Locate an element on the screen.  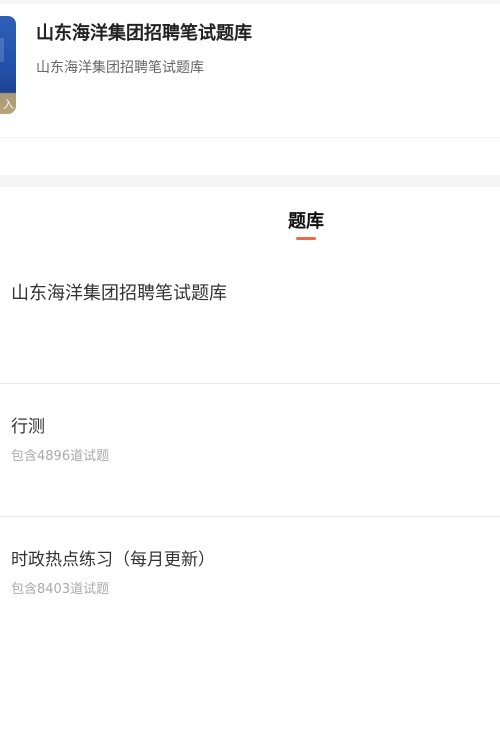
cover-decoration is located at coordinates (2, 50).